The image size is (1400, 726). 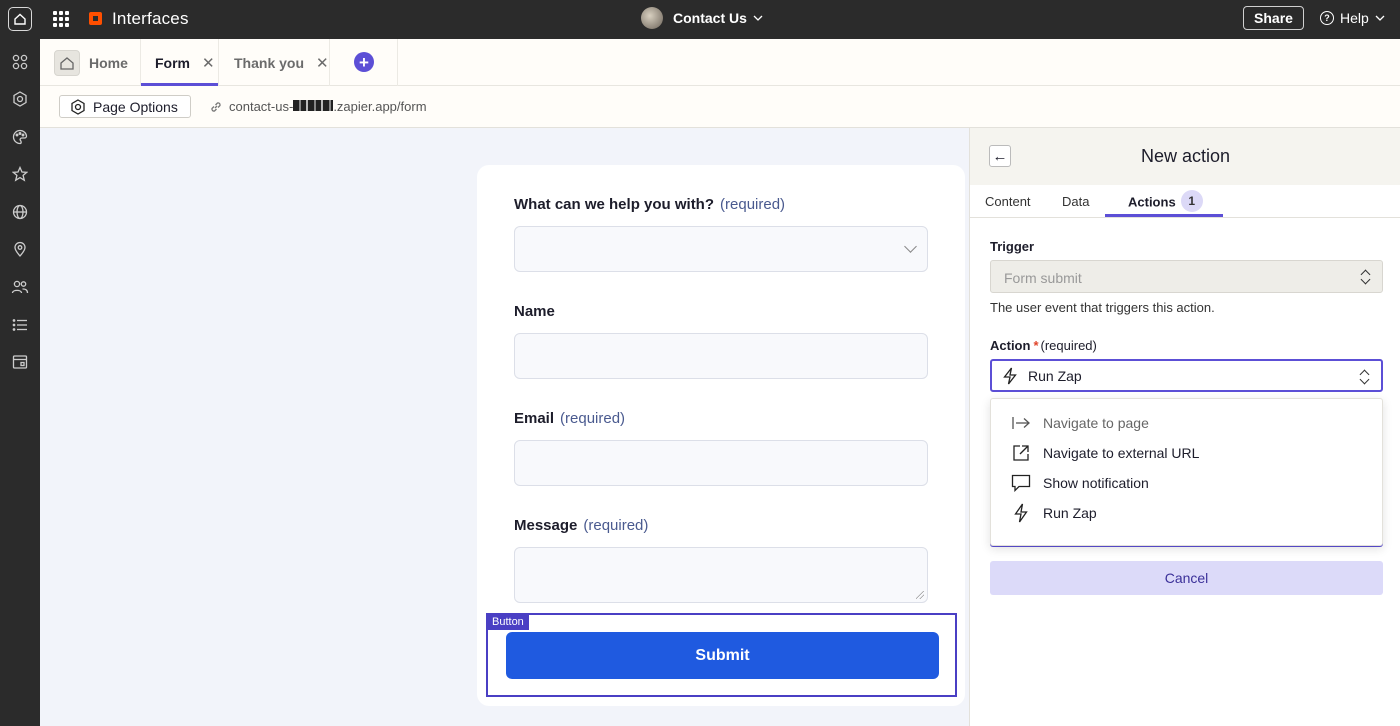 I want to click on app-title: Interfaces, so click(x=150, y=18).